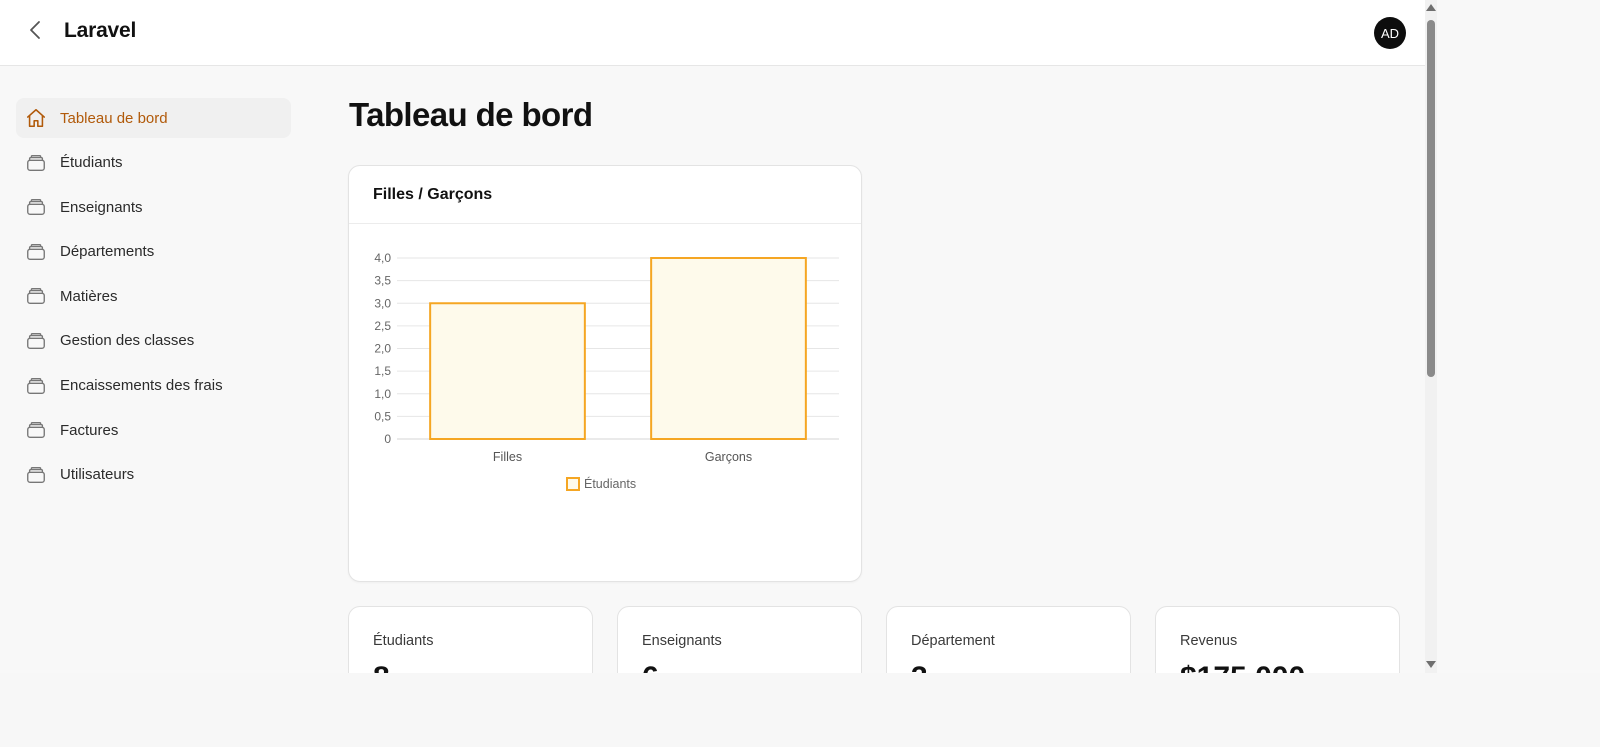 The height and width of the screenshot is (747, 1600). Describe the element at coordinates (100, 31) in the screenshot. I see `app-brand: Laravel` at that location.